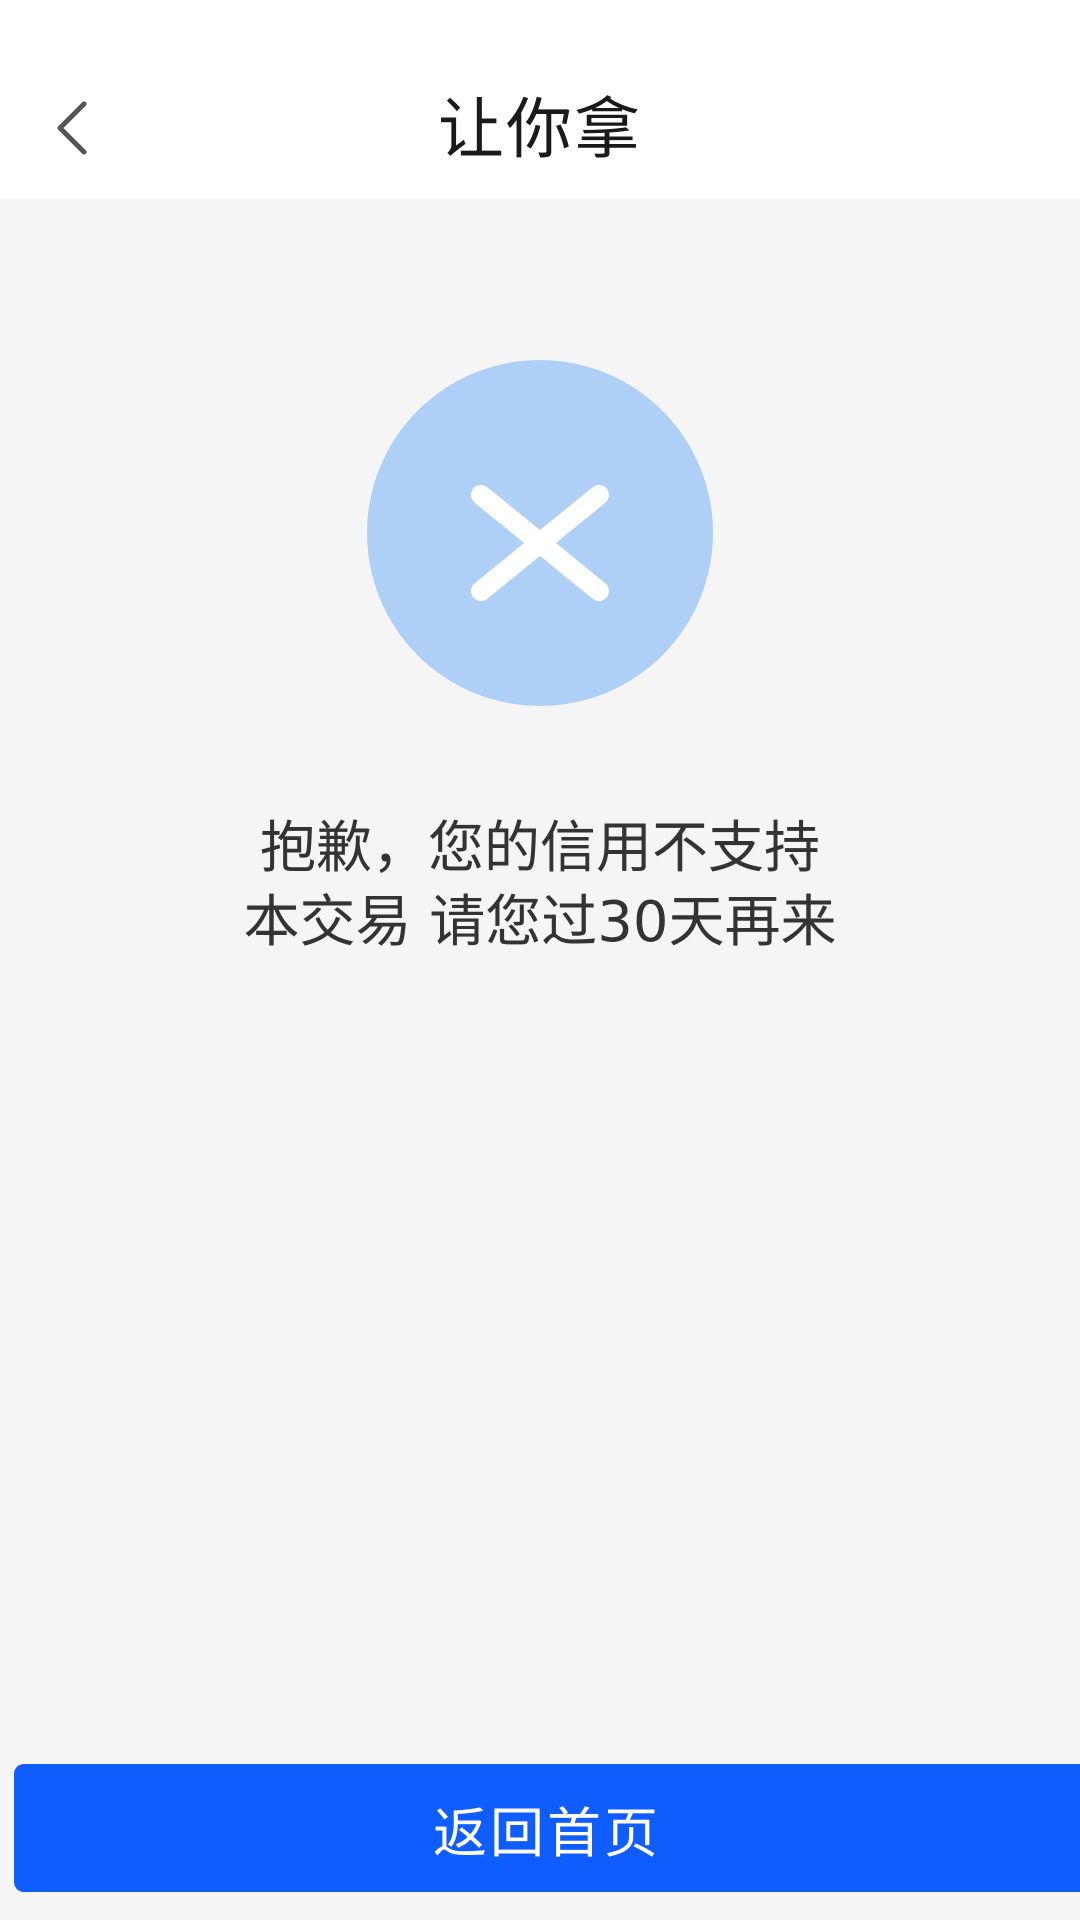 The width and height of the screenshot is (1080, 1920). What do you see at coordinates (540, 922) in the screenshot?
I see `message-line-2: 本交易 请您过30天再来` at bounding box center [540, 922].